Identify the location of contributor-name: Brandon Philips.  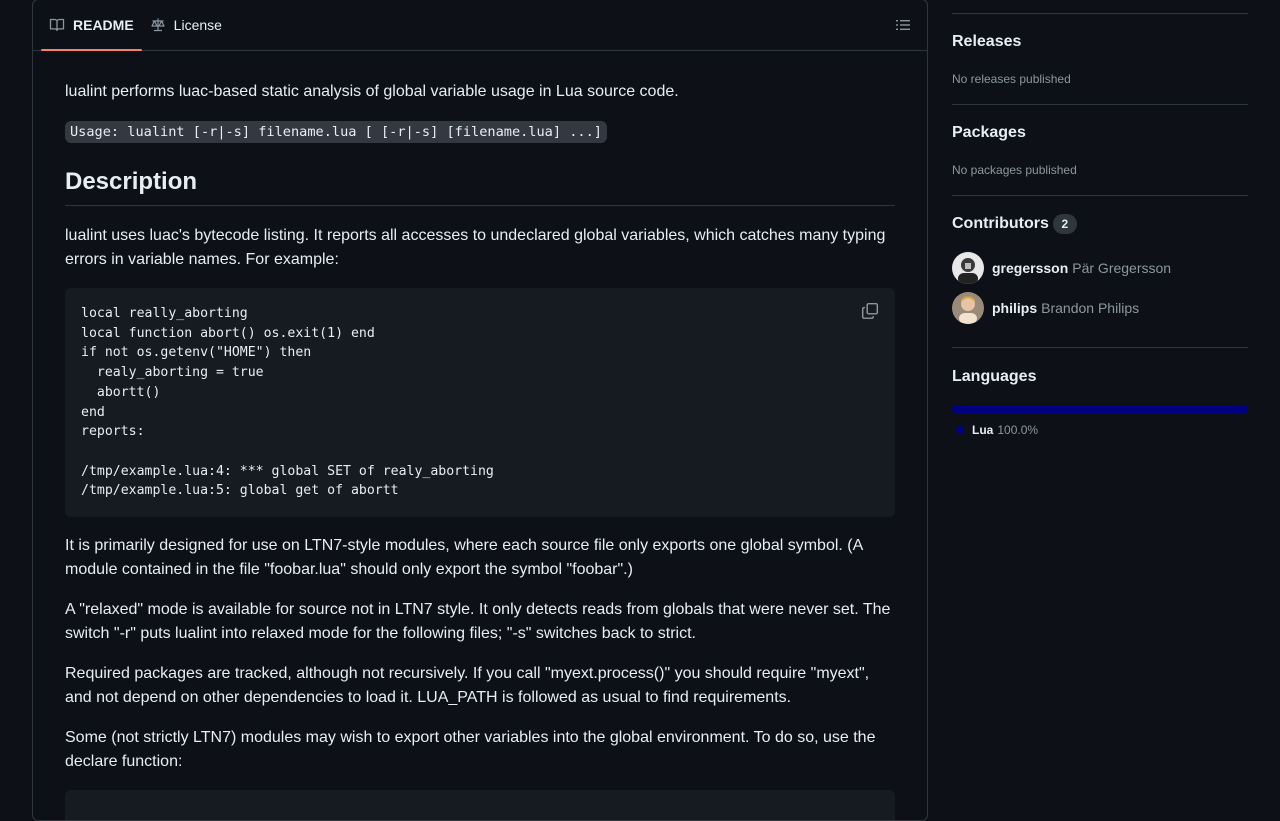
(1090, 308).